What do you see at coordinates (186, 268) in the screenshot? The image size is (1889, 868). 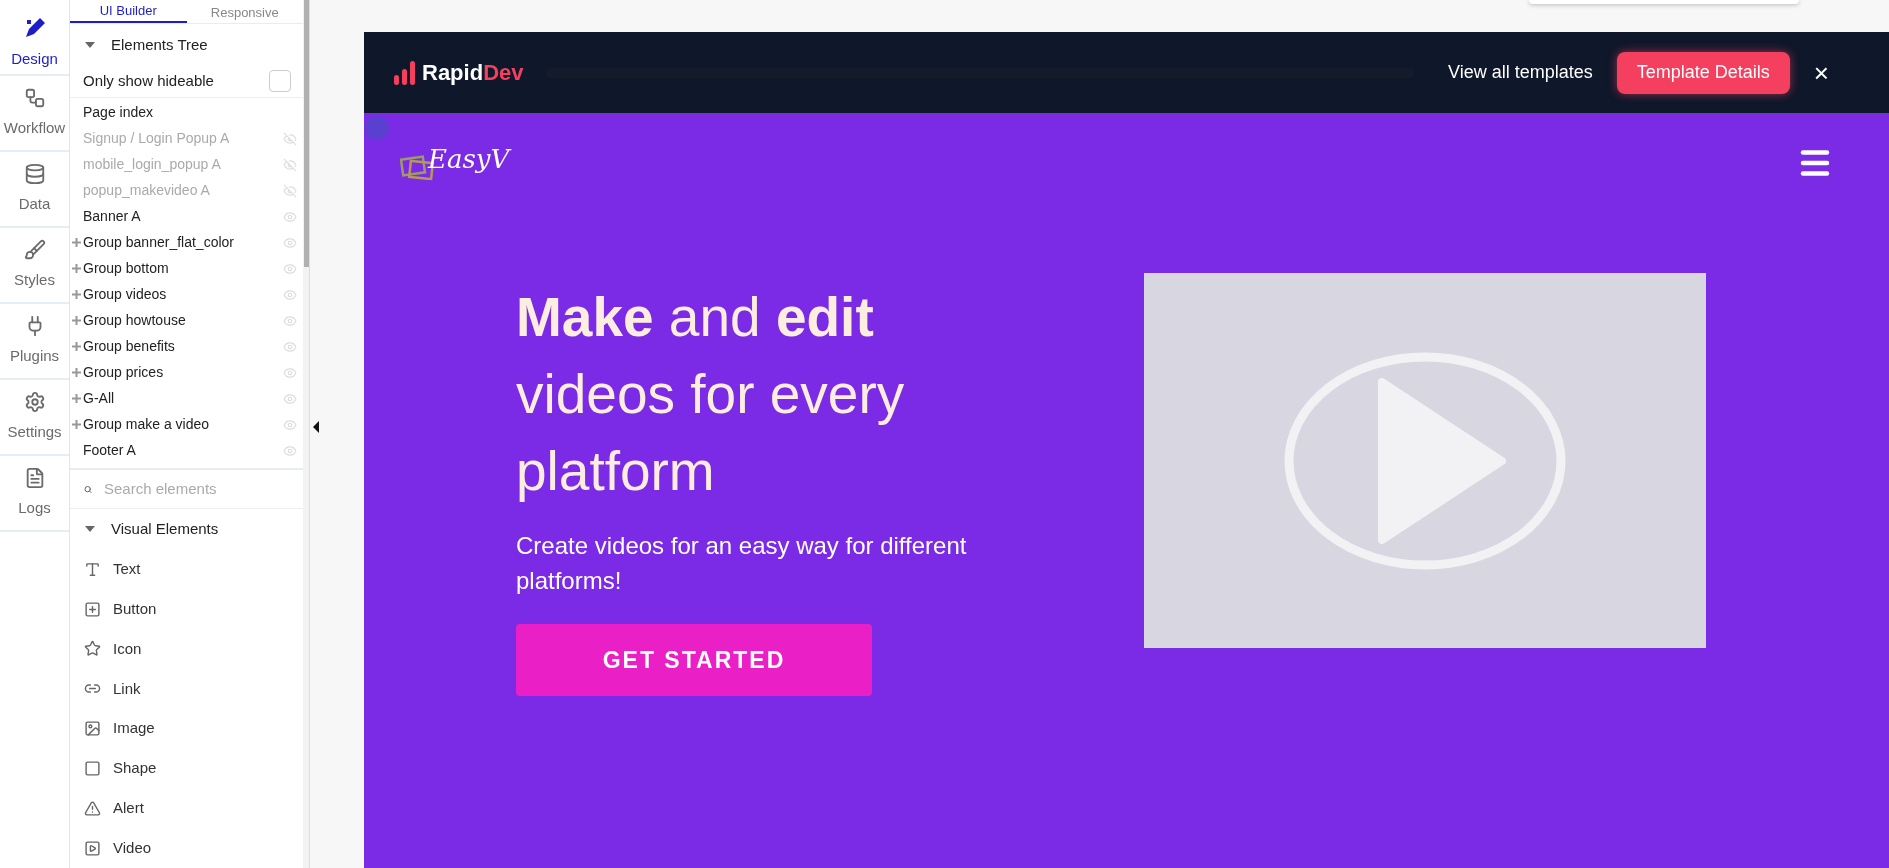 I see `tree-item: Group bottom` at bounding box center [186, 268].